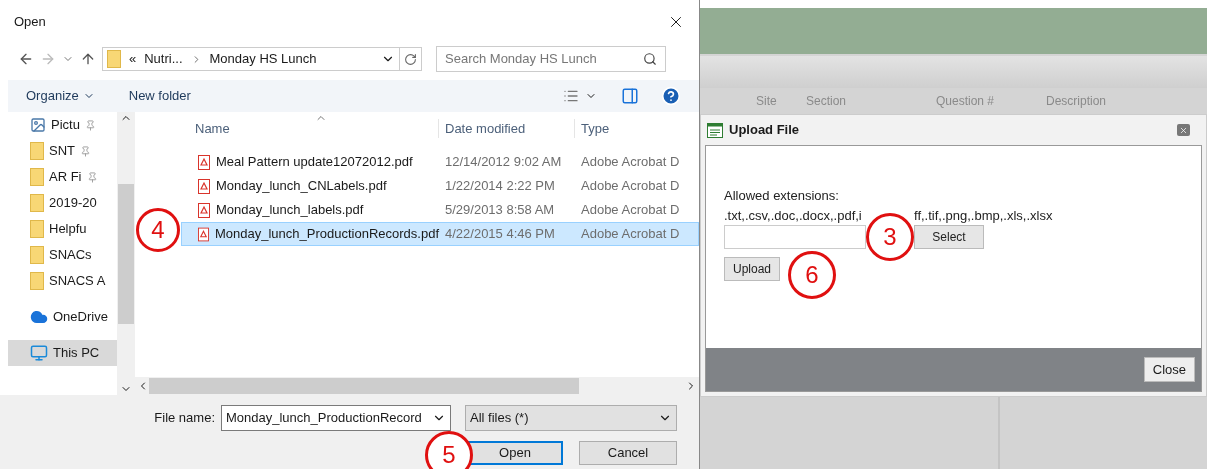 The image size is (1207, 469). What do you see at coordinates (782, 196) in the screenshot?
I see `allowed-extensions-label: Allowed extensions:` at bounding box center [782, 196].